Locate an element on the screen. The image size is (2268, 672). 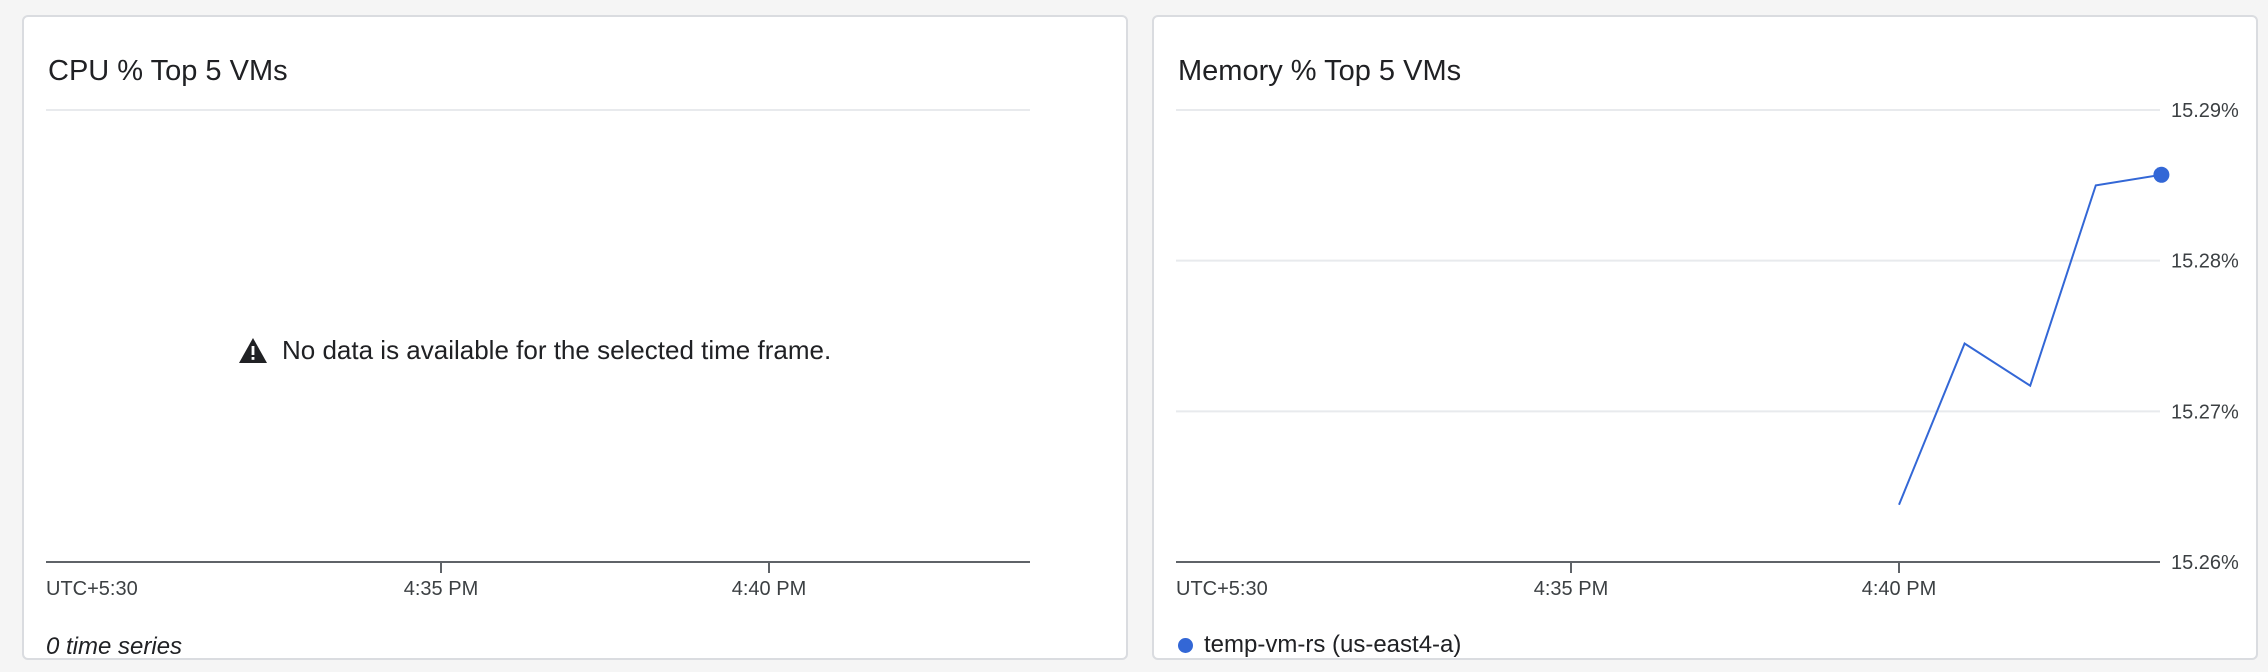
cpu-x-tick-label: 4:40 PM is located at coordinates (769, 589).